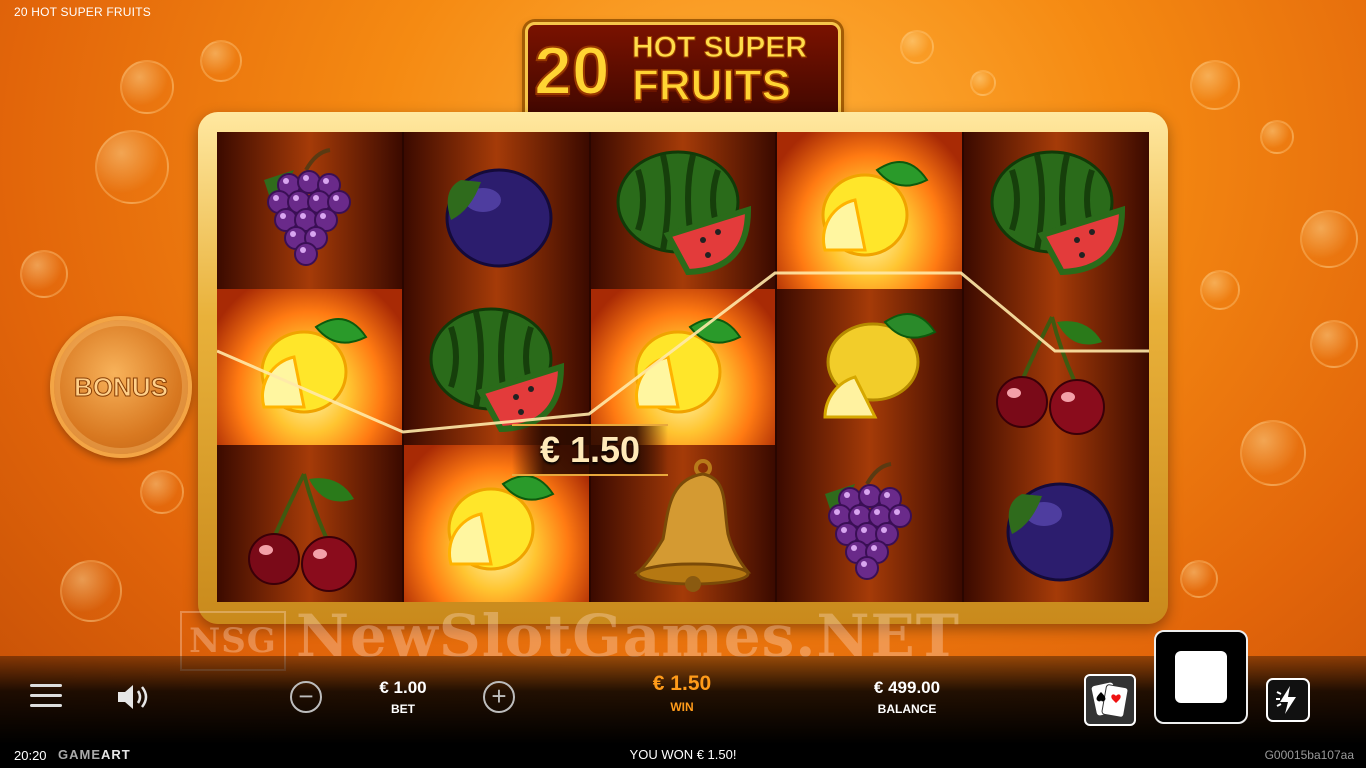 The height and width of the screenshot is (768, 1366). I want to click on logo-line1: HOT SUPER, so click(719, 48).